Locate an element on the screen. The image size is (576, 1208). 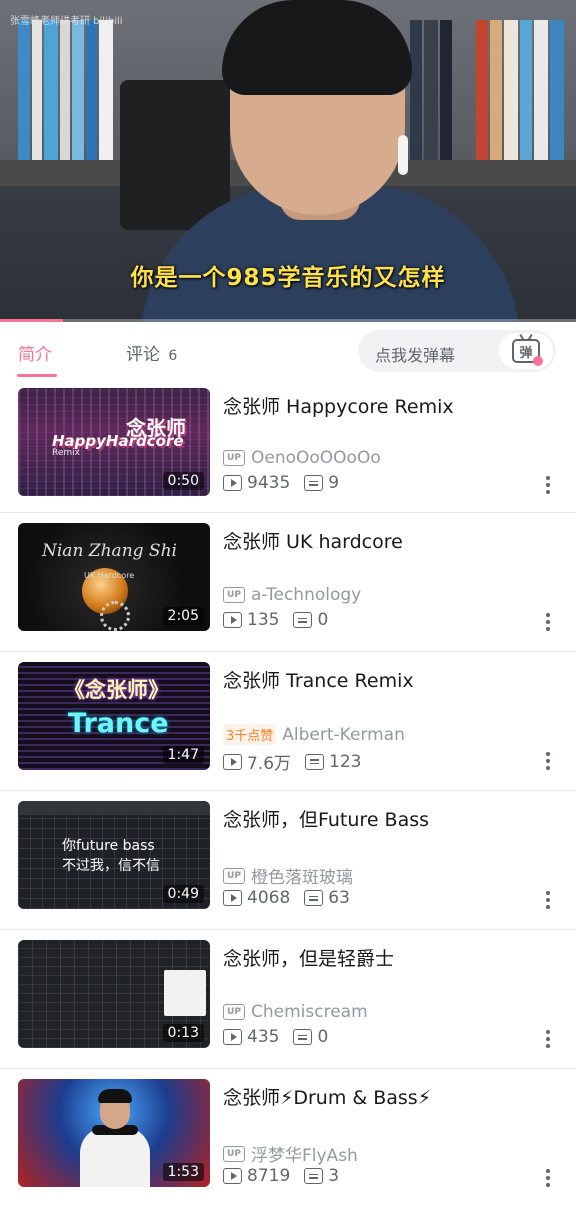
video-title: 念张师，但Future Bass is located at coordinates (326, 818).